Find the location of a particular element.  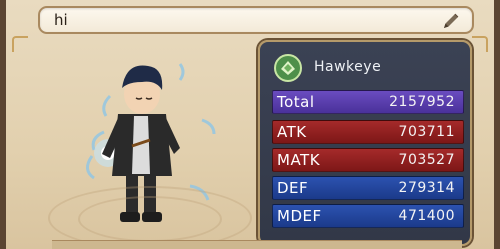

class-header: Hawkeye is located at coordinates (369, 68).